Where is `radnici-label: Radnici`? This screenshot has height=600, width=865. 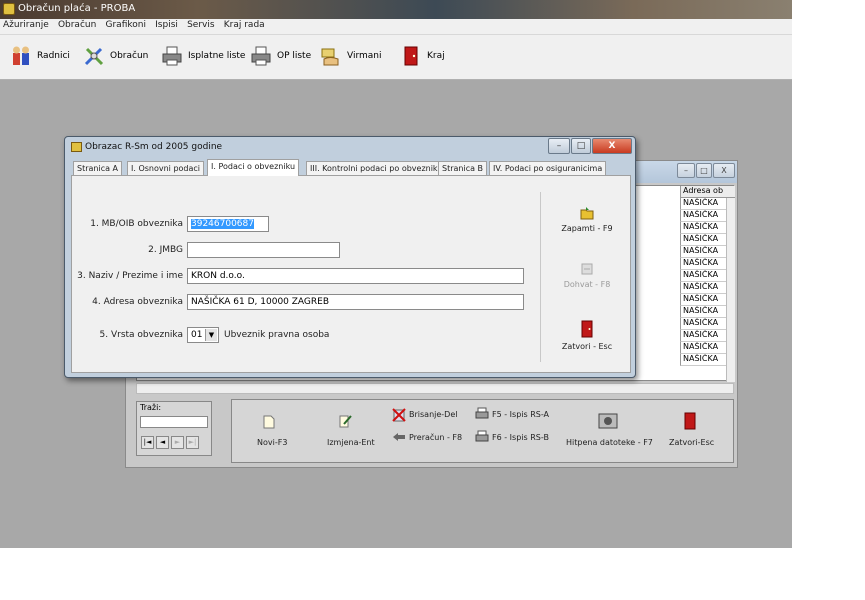 radnici-label: Radnici is located at coordinates (53, 56).